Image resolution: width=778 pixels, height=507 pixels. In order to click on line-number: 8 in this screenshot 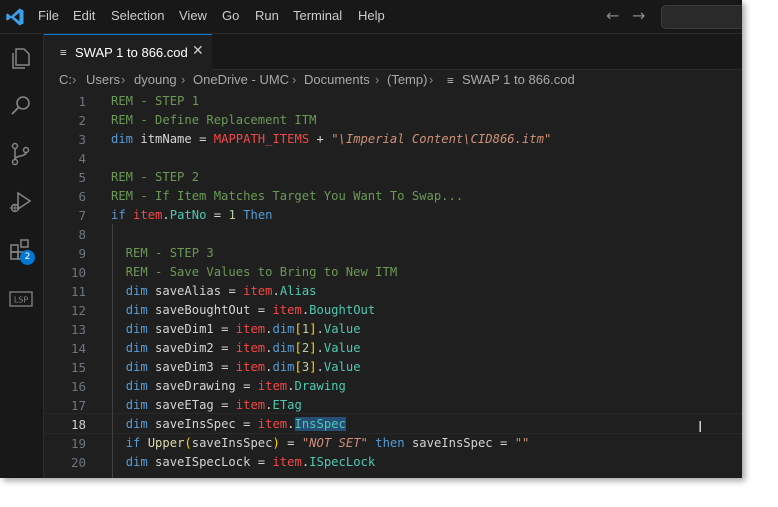, I will do `click(82, 234)`.